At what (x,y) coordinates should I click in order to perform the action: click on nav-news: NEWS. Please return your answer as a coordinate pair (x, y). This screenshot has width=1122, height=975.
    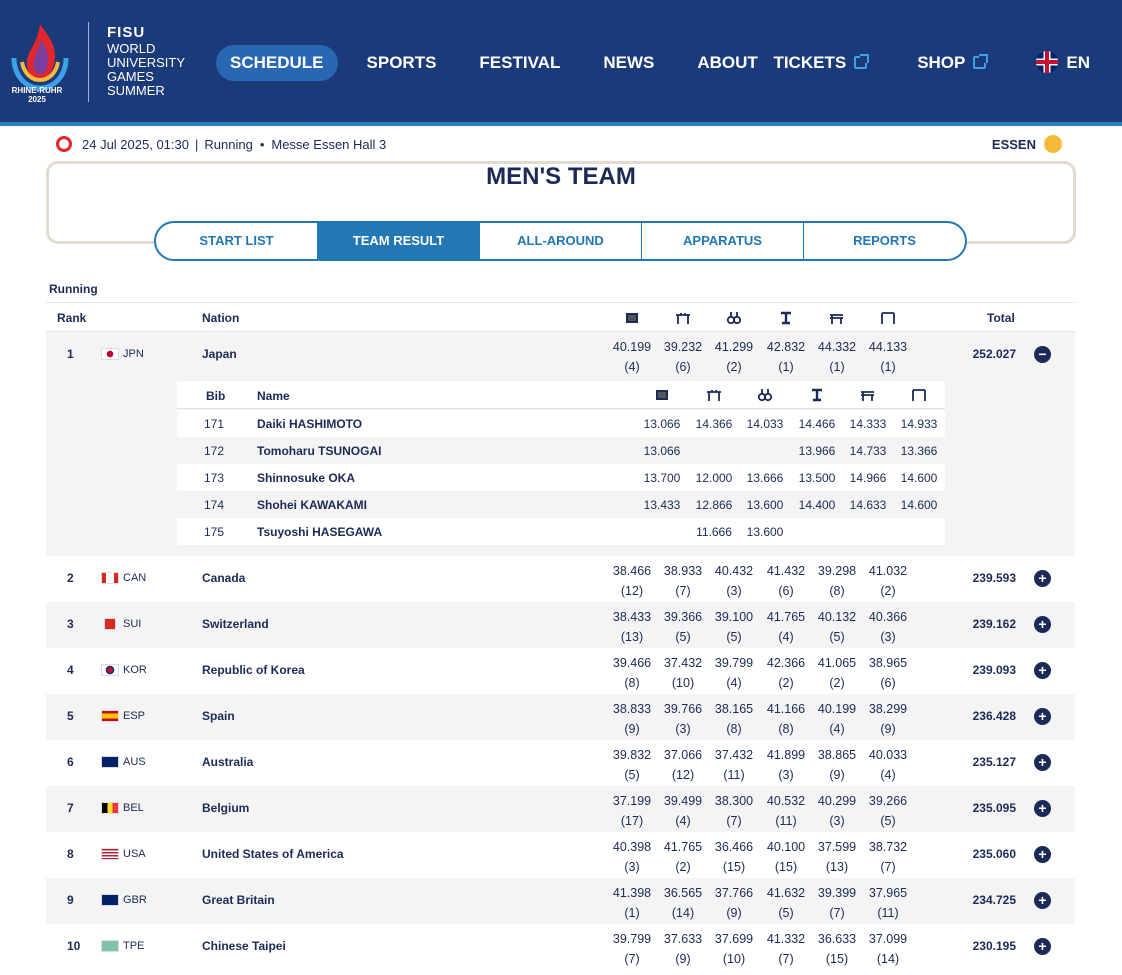
    Looking at the image, I should click on (628, 63).